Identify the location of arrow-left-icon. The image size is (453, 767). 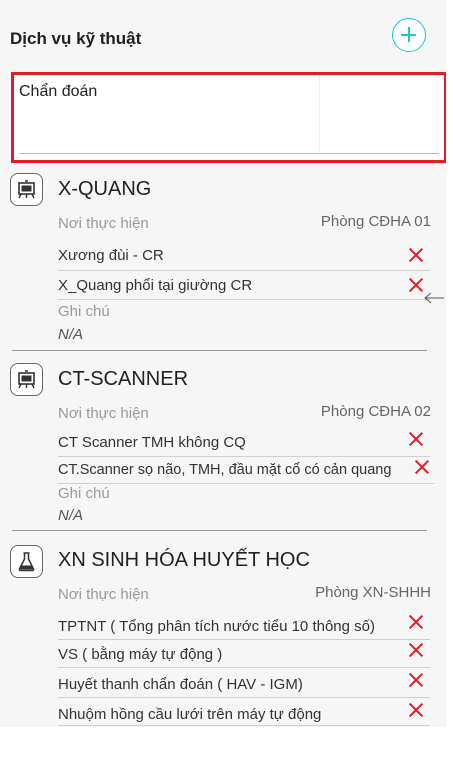
(434, 298).